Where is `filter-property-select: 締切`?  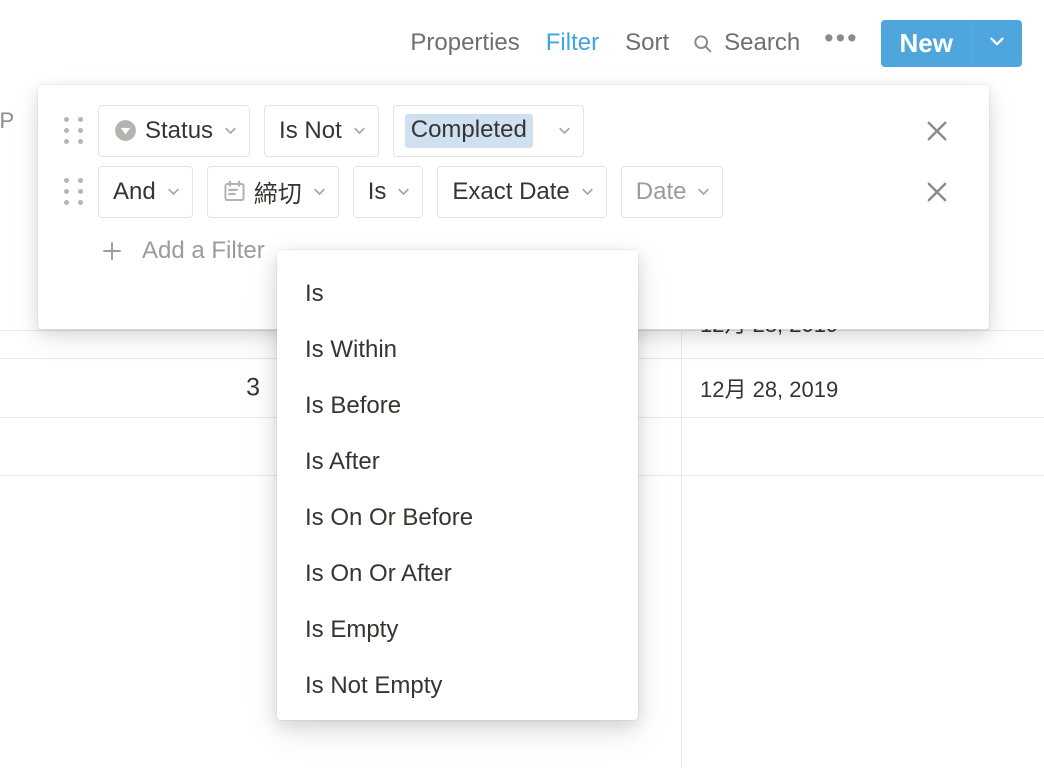 filter-property-select: 締切 is located at coordinates (272, 191).